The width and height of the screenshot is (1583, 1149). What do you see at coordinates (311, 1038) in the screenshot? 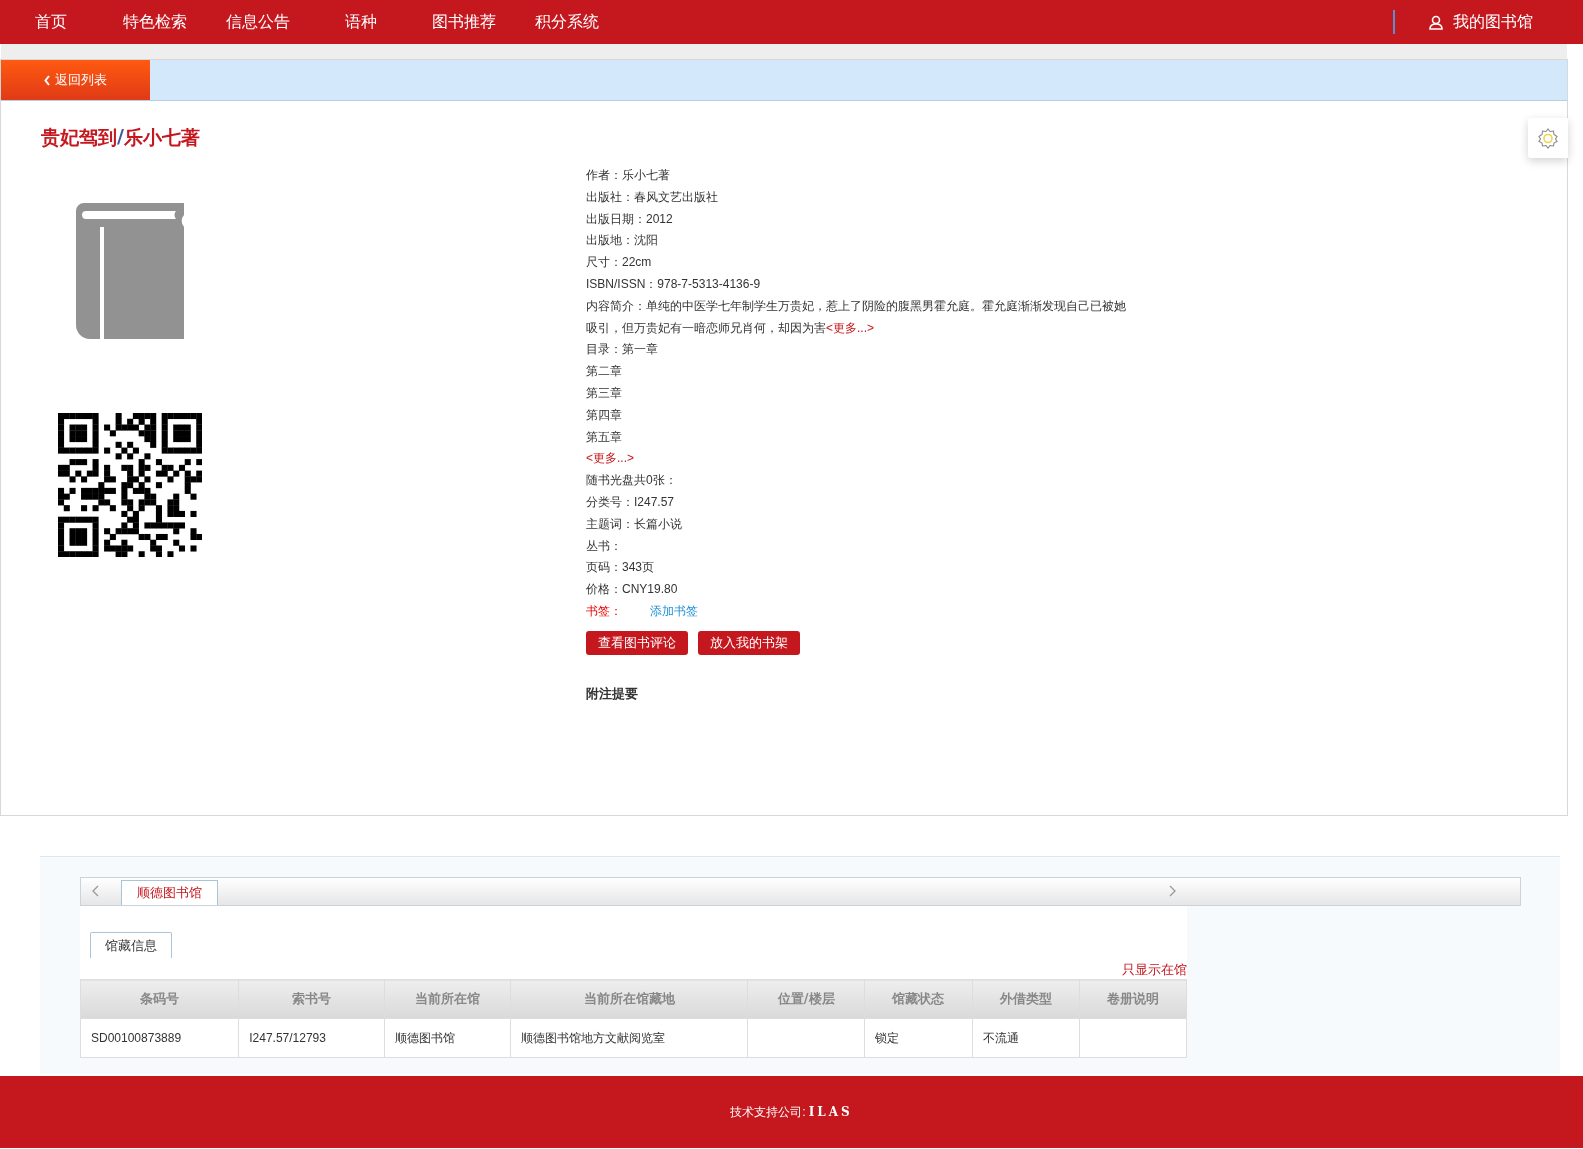
I see `table-cell: I247.57/12793` at bounding box center [311, 1038].